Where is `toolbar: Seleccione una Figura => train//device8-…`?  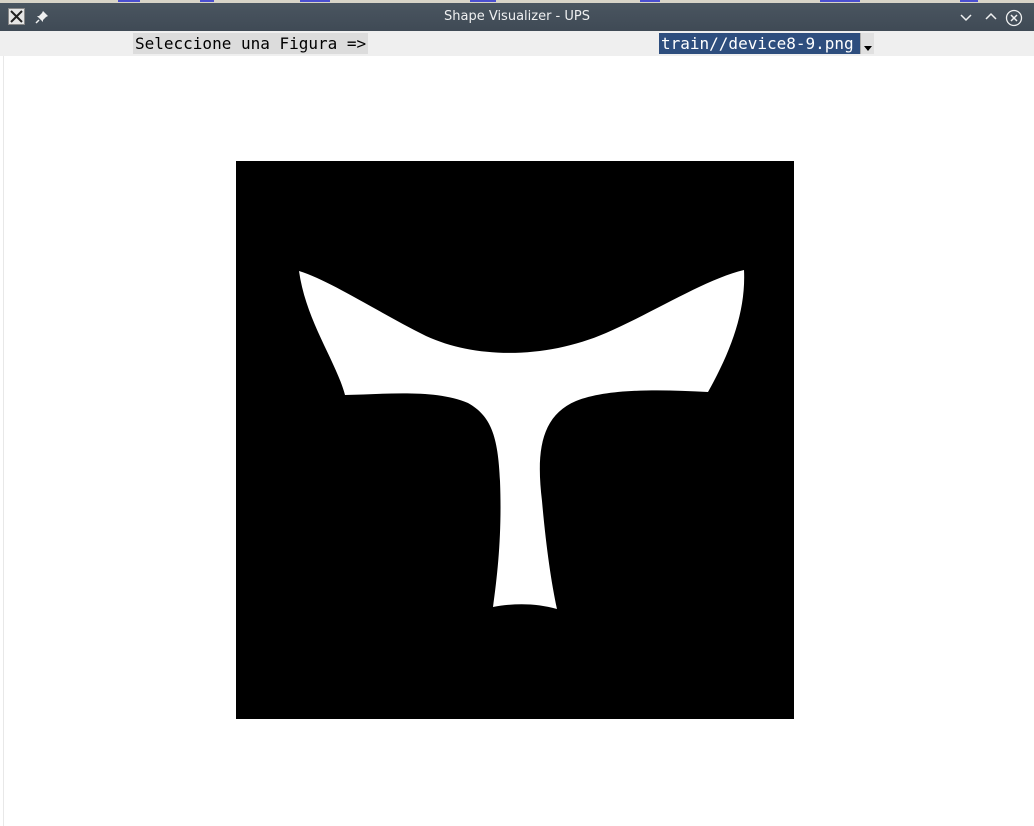
toolbar: Seleccione una Figura => train//device8-… is located at coordinates (517, 43).